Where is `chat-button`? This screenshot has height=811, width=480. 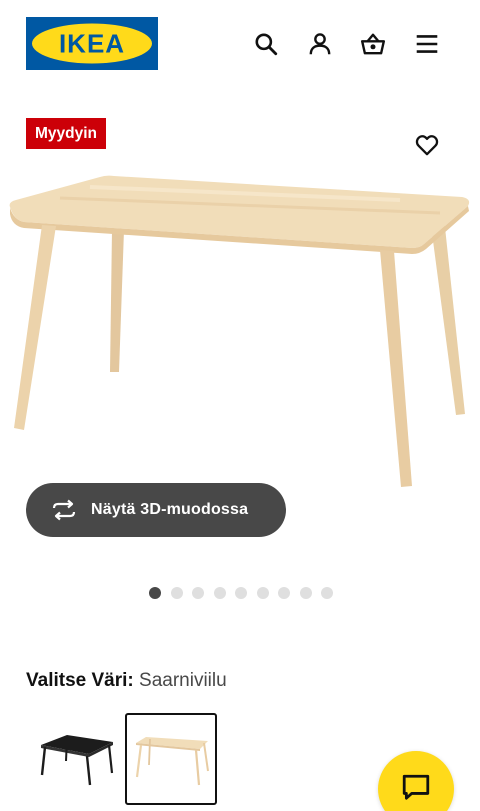 chat-button is located at coordinates (416, 781).